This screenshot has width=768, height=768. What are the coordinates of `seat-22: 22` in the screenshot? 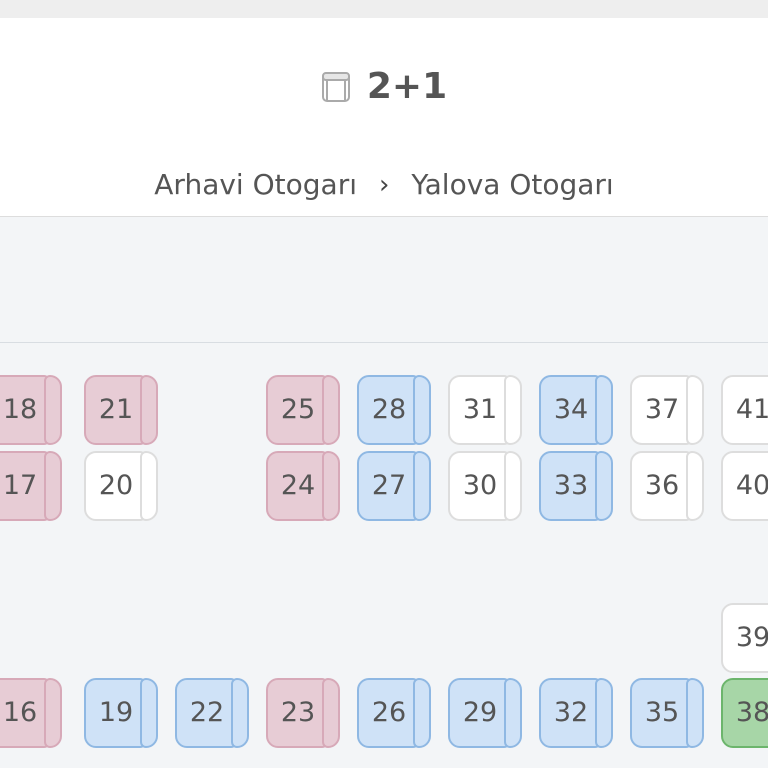 It's located at (212, 713).